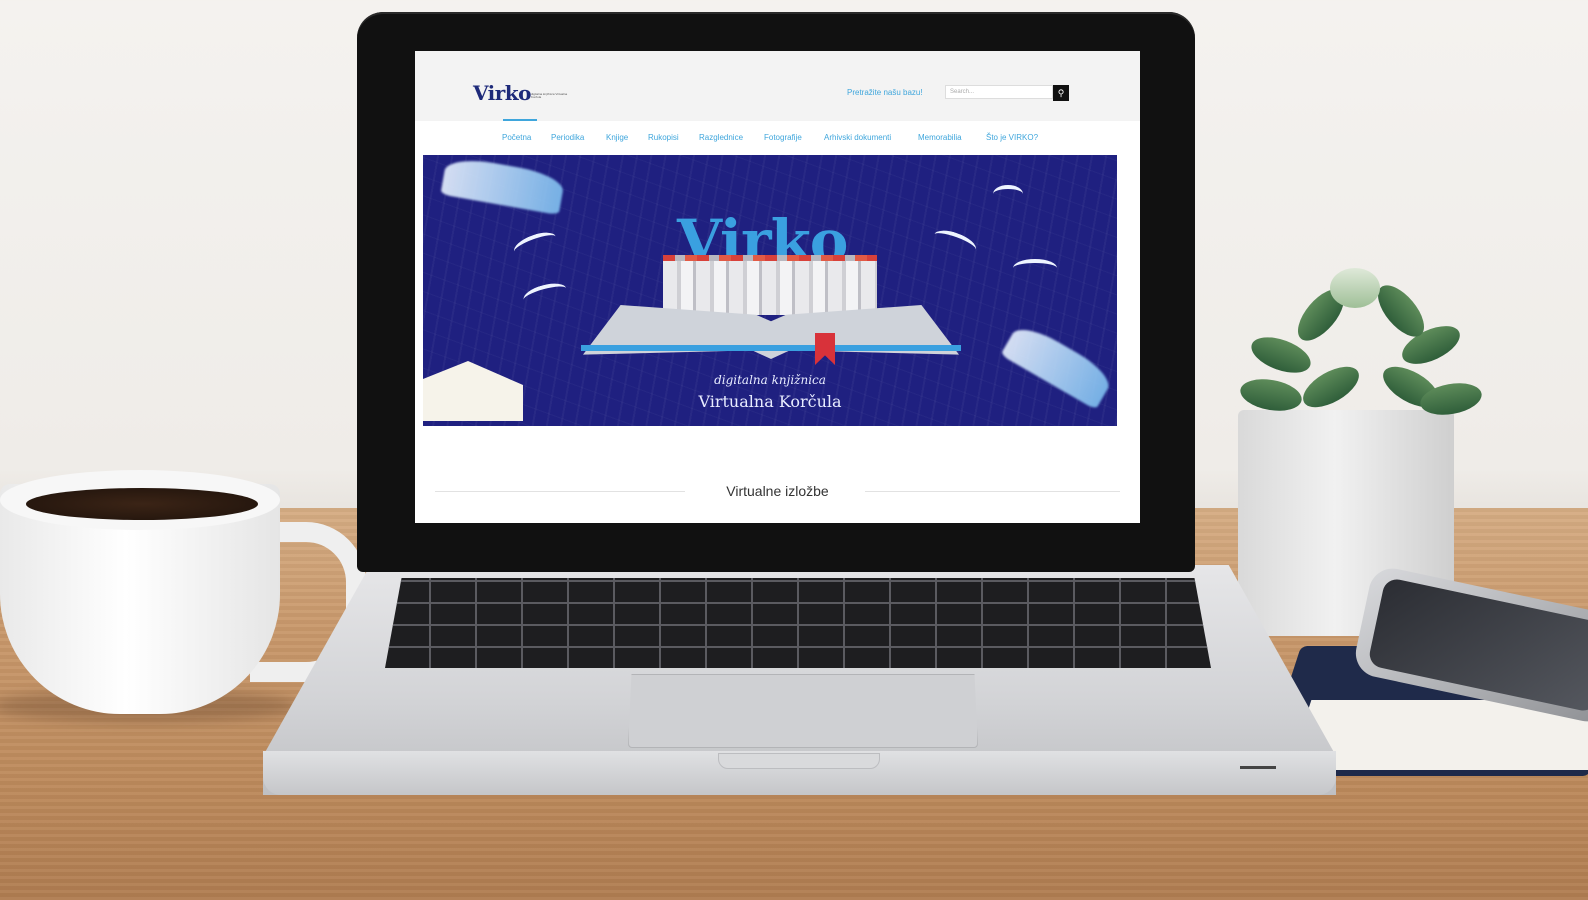 Image resolution: width=1588 pixels, height=900 pixels. Describe the element at coordinates (770, 401) in the screenshot. I see `banner-subtitle-main: Virtualna Korčula` at that location.